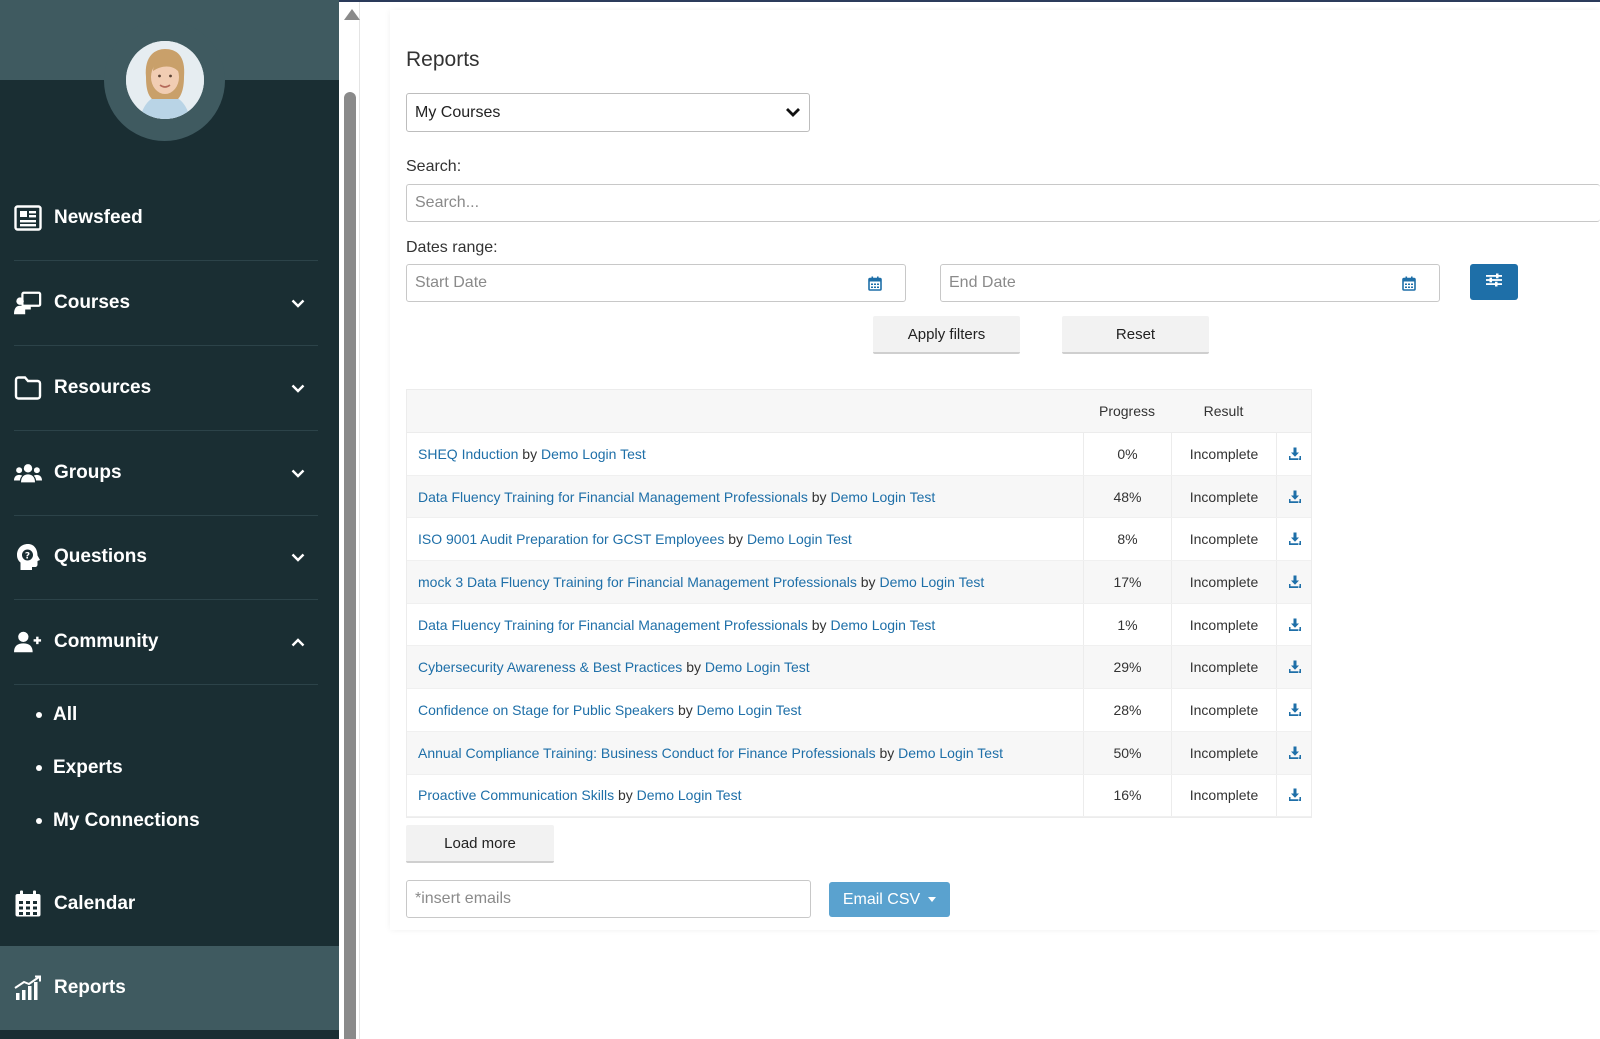 Image resolution: width=1600 pixels, height=1039 pixels. What do you see at coordinates (546, 710) in the screenshot?
I see `course-link: Confidence on Stage for Public Speakers` at bounding box center [546, 710].